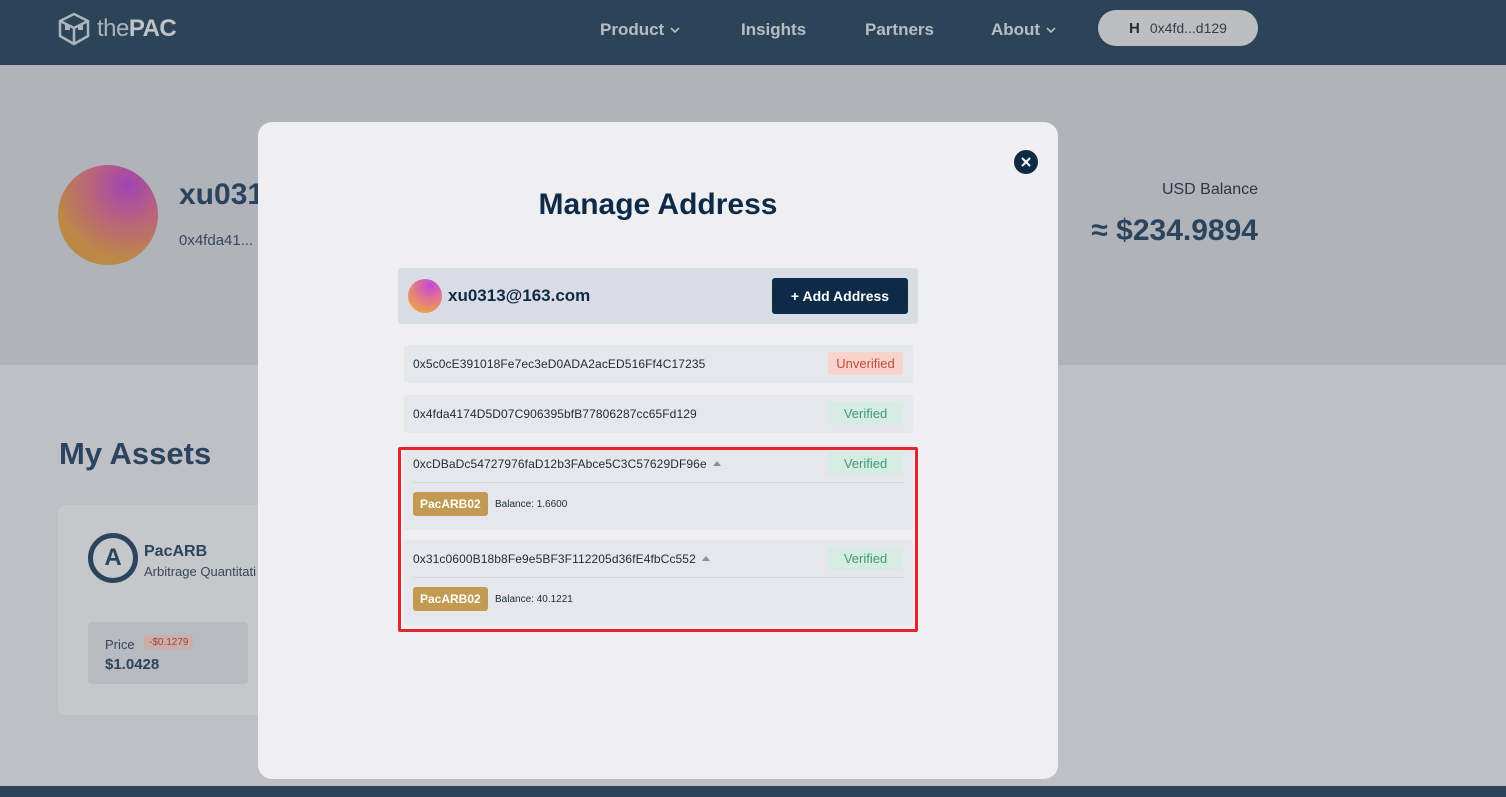 This screenshot has height=797, width=1506. What do you see at coordinates (865, 413) in the screenshot?
I see `status-badge: Verified` at bounding box center [865, 413].